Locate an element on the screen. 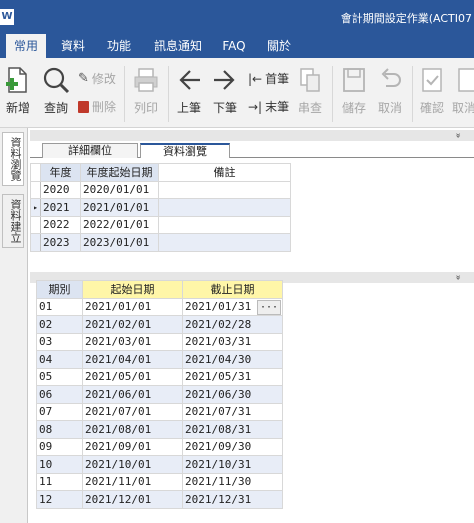 The width and height of the screenshot is (474, 523). table-row: 05 2021/05/01 2021/05/31 is located at coordinates (159, 376).